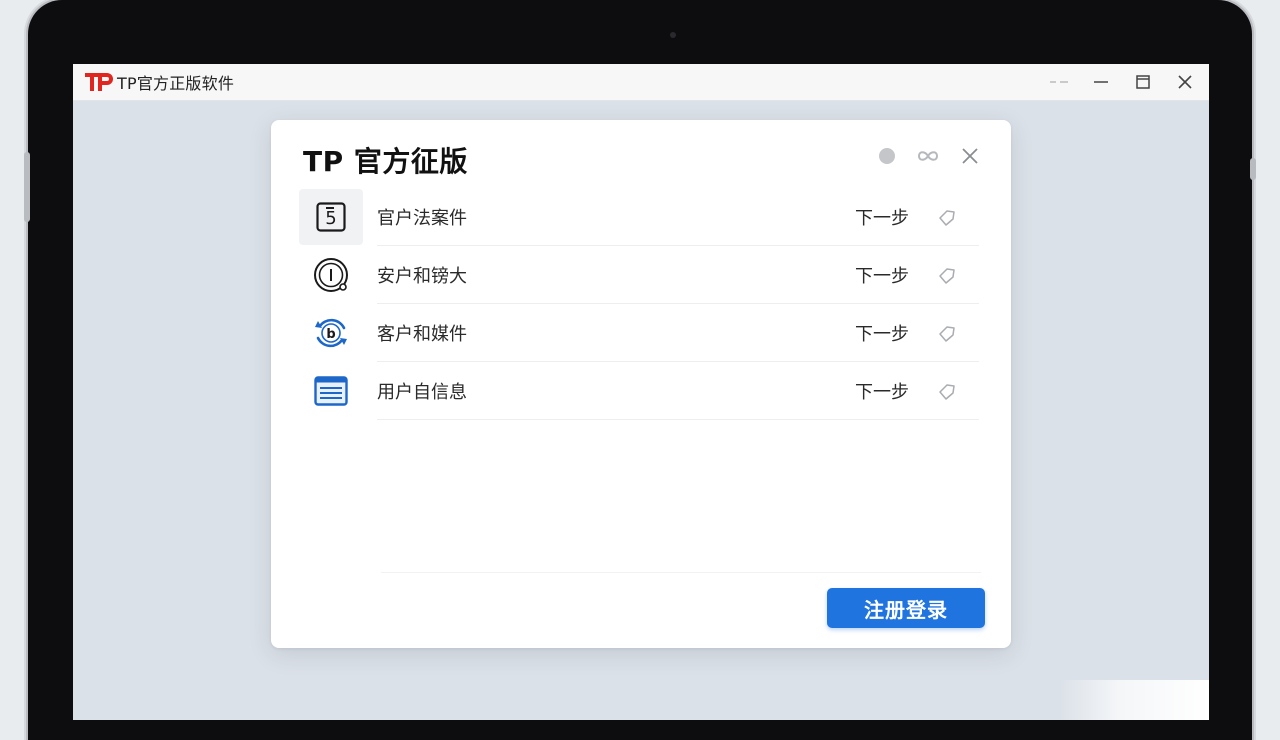 This screenshot has height=740, width=1280. I want to click on footer-divider, so click(681, 572).